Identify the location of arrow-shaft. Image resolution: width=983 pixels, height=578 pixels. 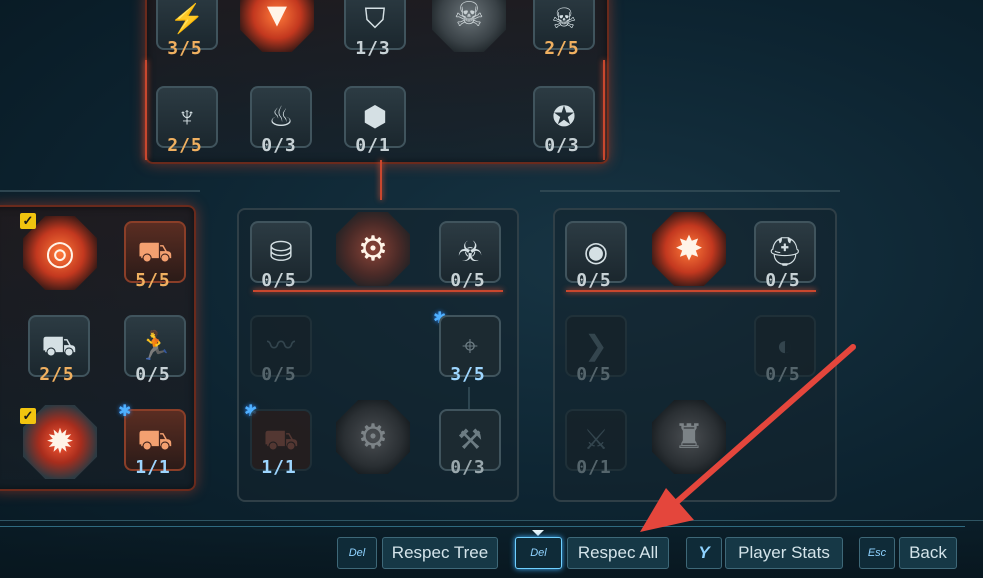
(761, 427).